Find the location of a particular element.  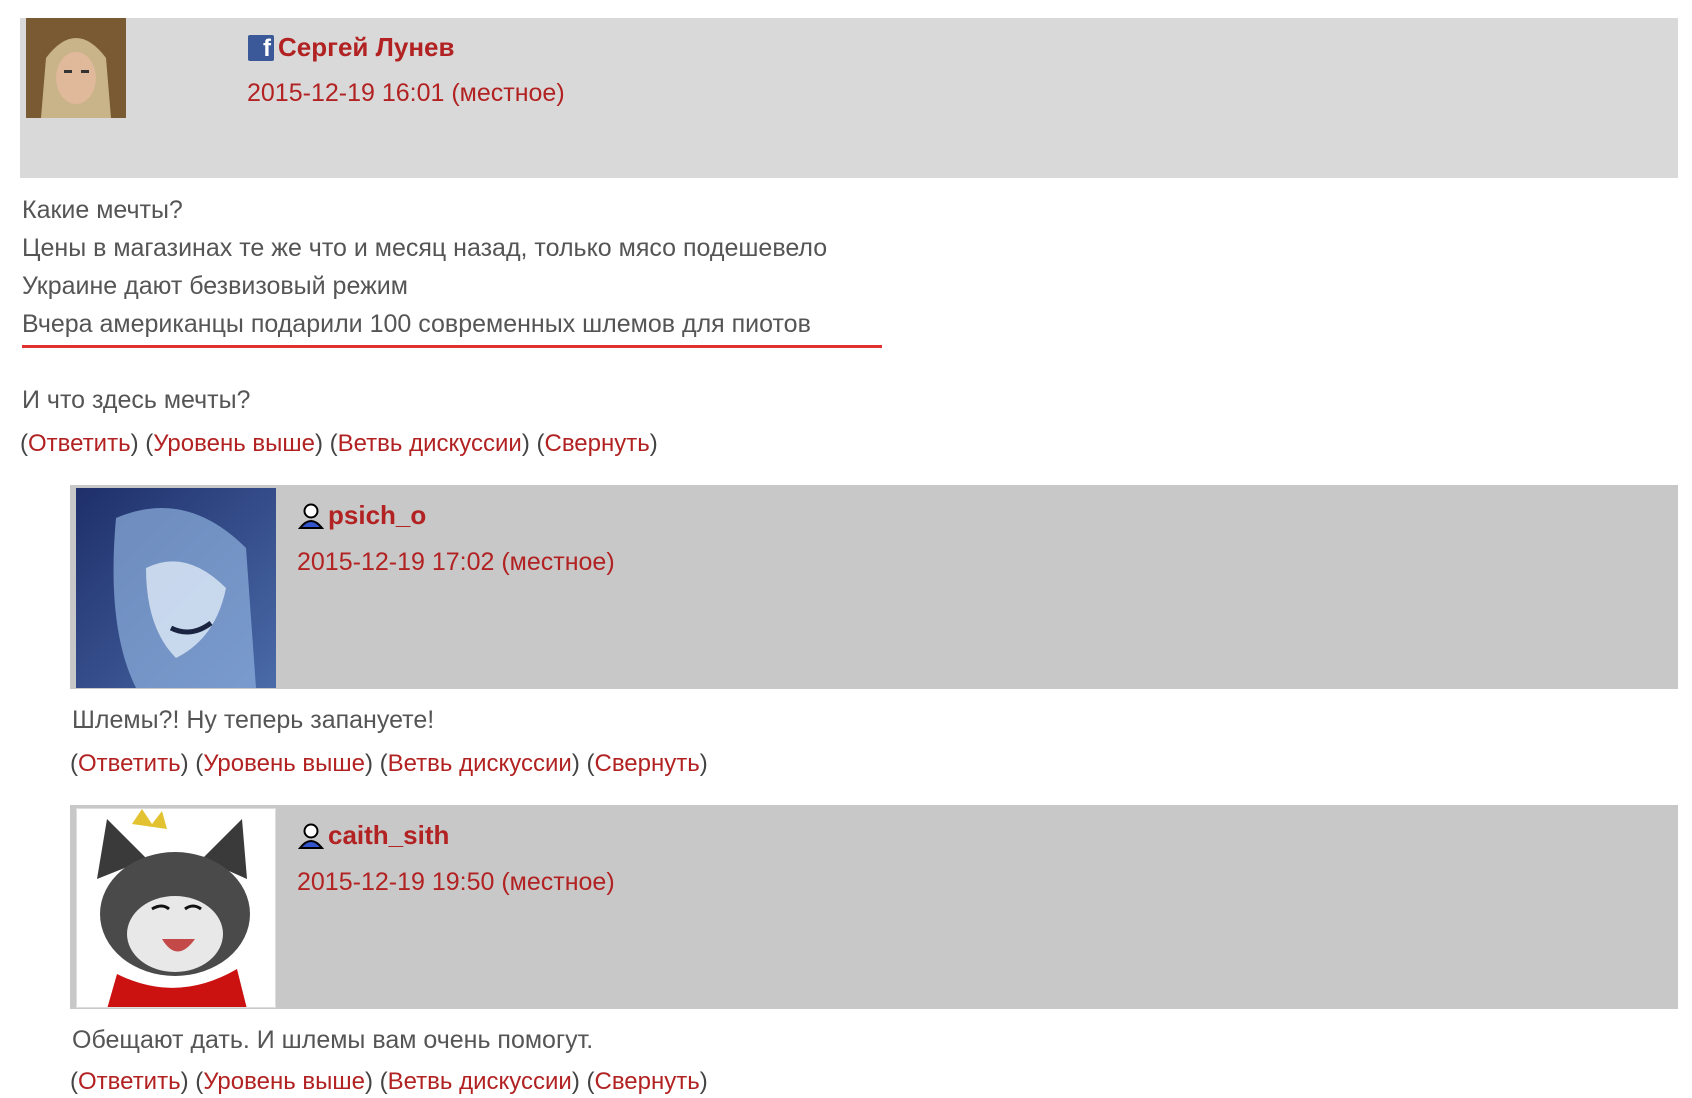

collapse-link: Свернуть is located at coordinates (646, 1081).